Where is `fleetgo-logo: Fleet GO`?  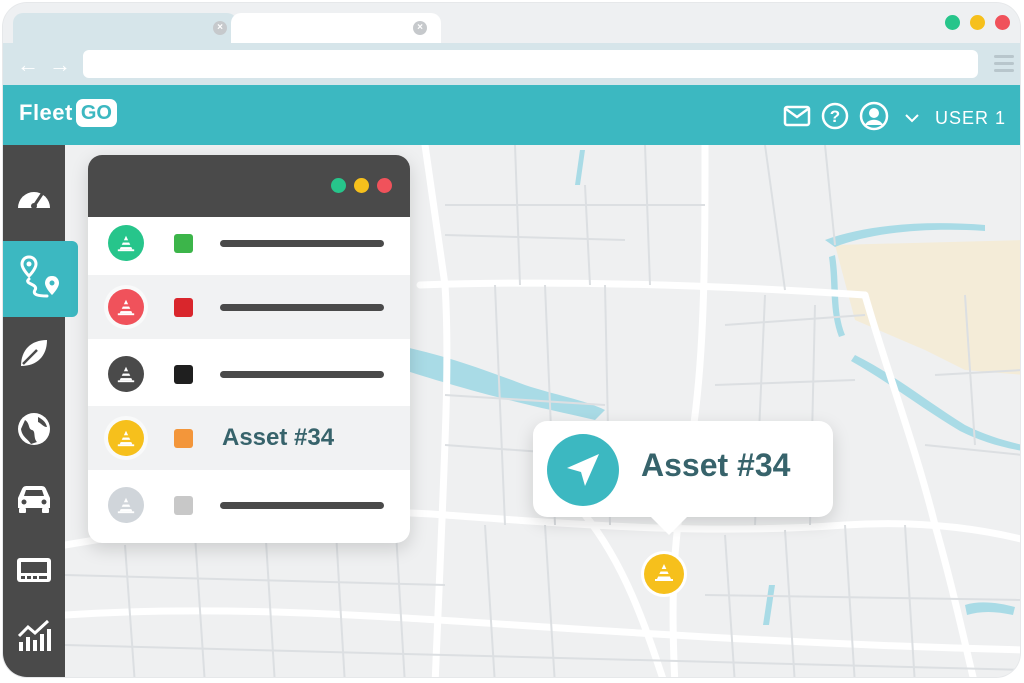
fleetgo-logo: Fleet GO is located at coordinates (68, 113).